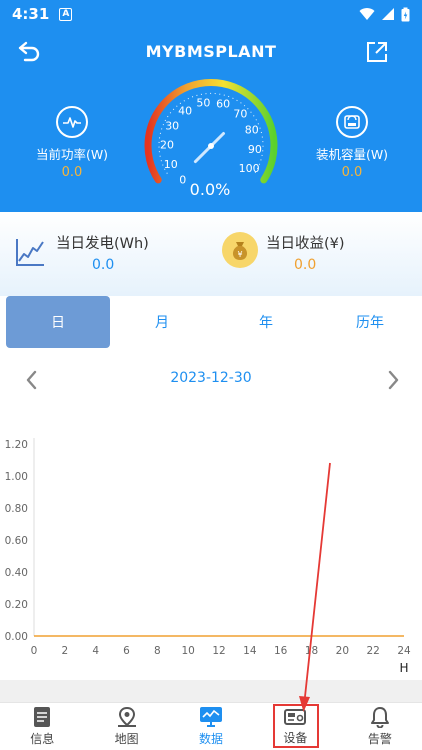 The height and width of the screenshot is (750, 422). I want to click on nav-info-label: 信息, so click(42, 739).